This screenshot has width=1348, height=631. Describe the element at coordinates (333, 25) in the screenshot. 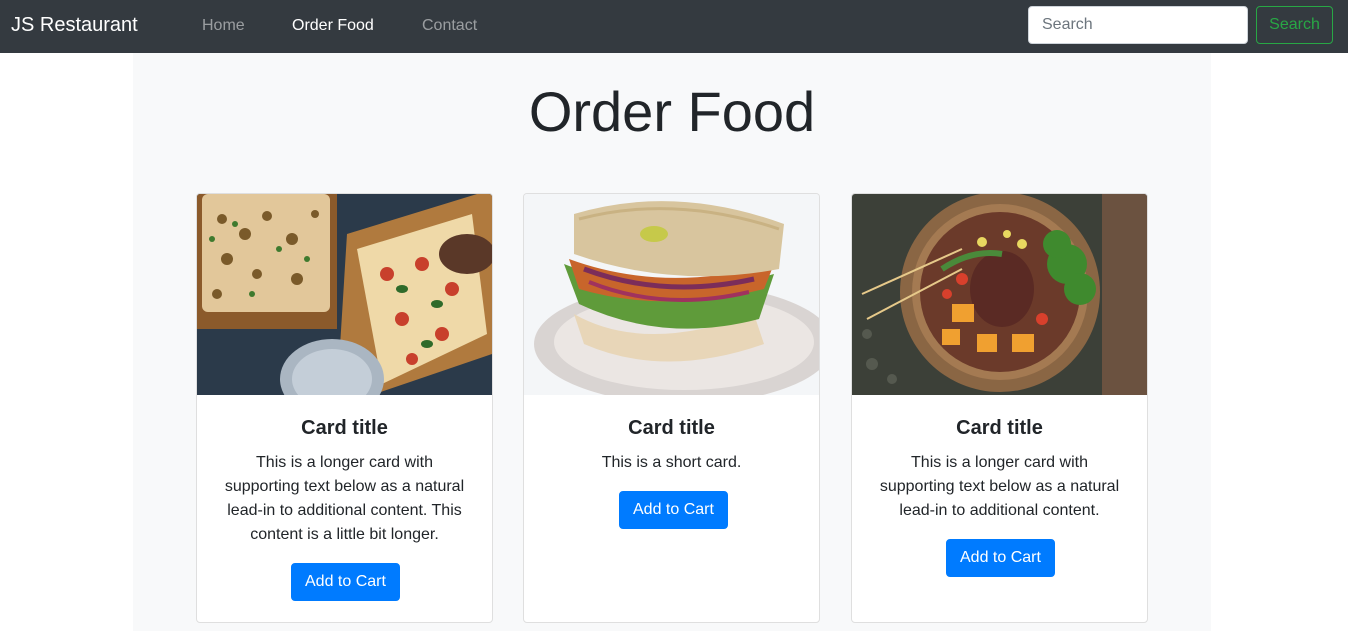

I see `nav-link-order-food: Order Food` at that location.